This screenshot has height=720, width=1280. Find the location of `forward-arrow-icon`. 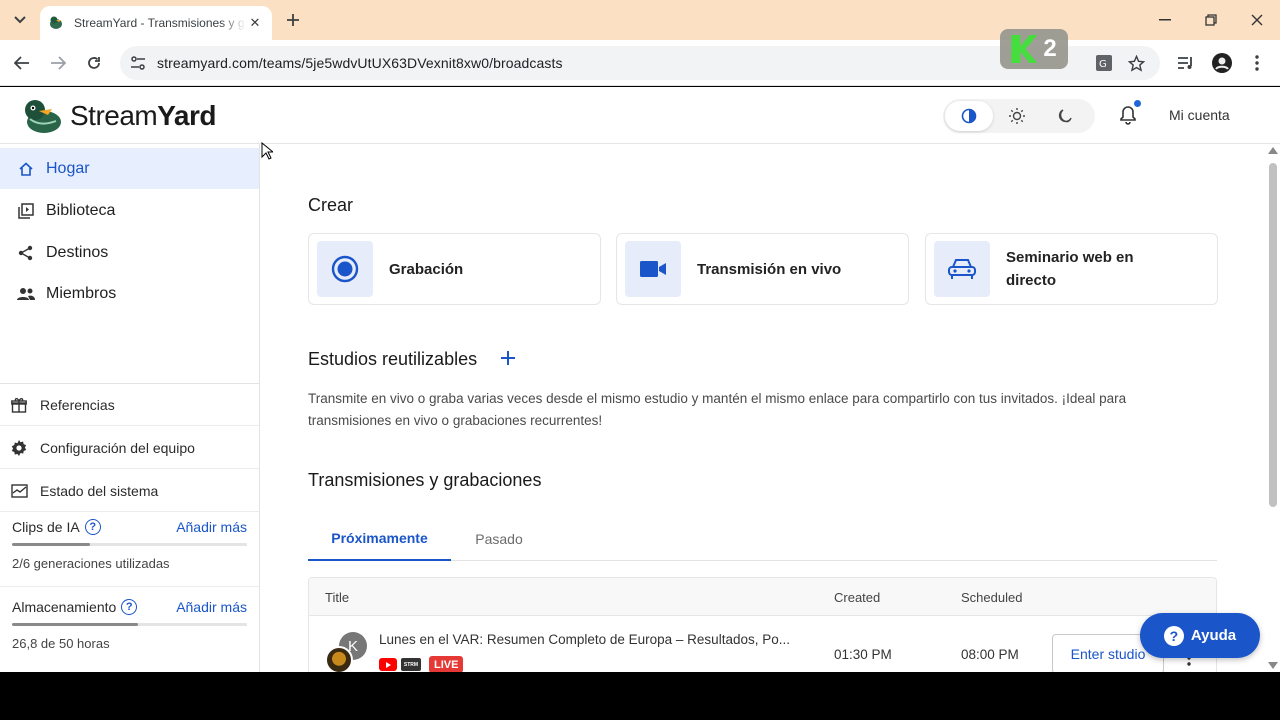

forward-arrow-icon is located at coordinates (58, 63).